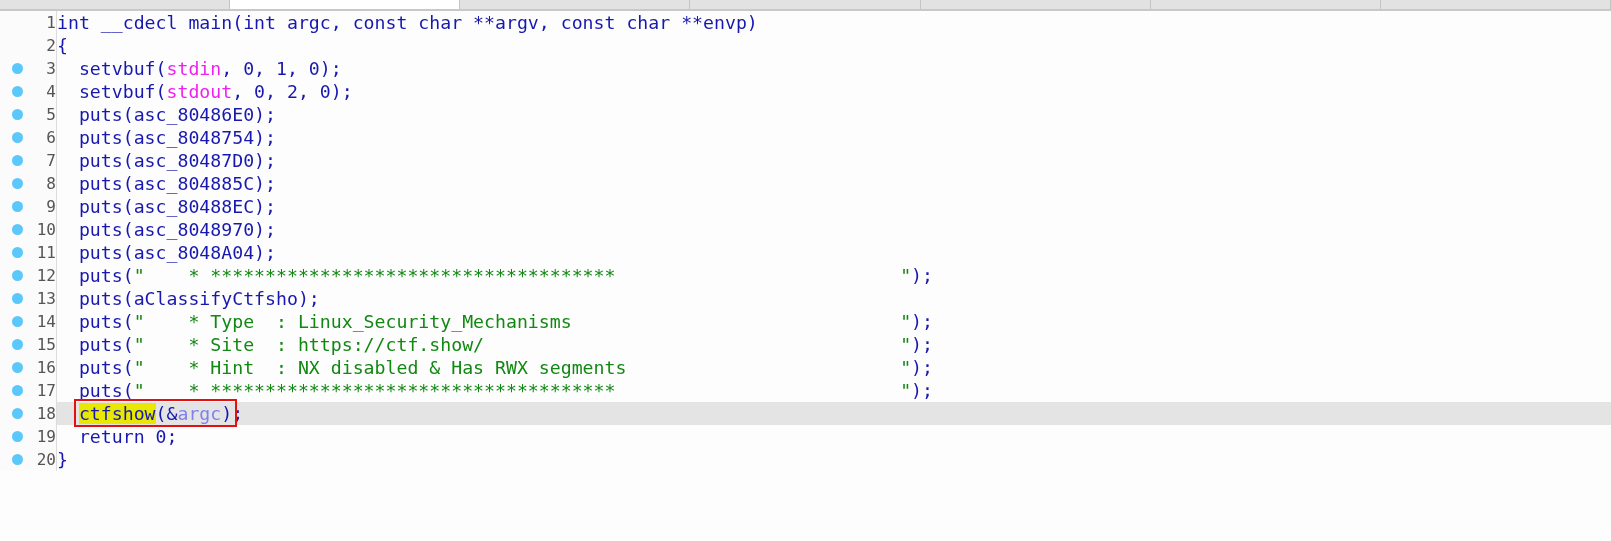 The height and width of the screenshot is (541, 1611). Describe the element at coordinates (46, 299) in the screenshot. I see `line-number: 13` at that location.